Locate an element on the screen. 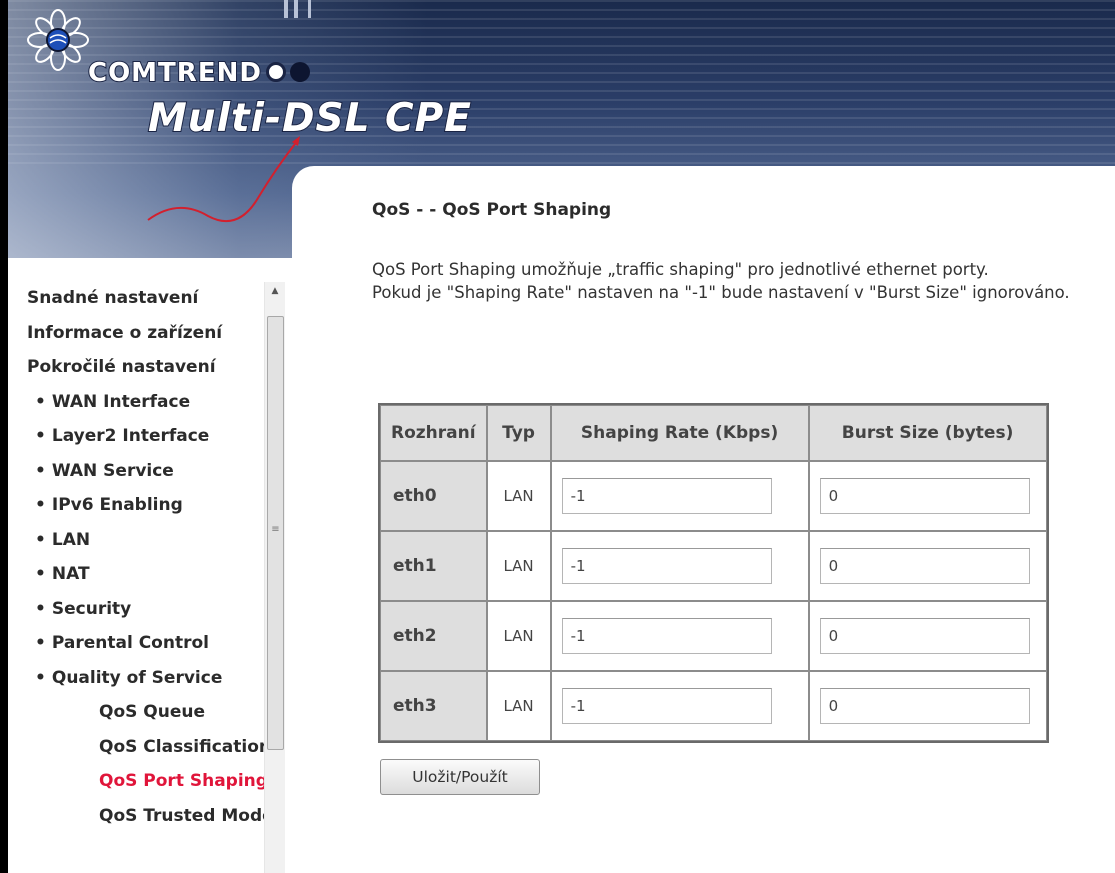 The width and height of the screenshot is (1115, 873). interface-cell: eth1 is located at coordinates (433, 566).